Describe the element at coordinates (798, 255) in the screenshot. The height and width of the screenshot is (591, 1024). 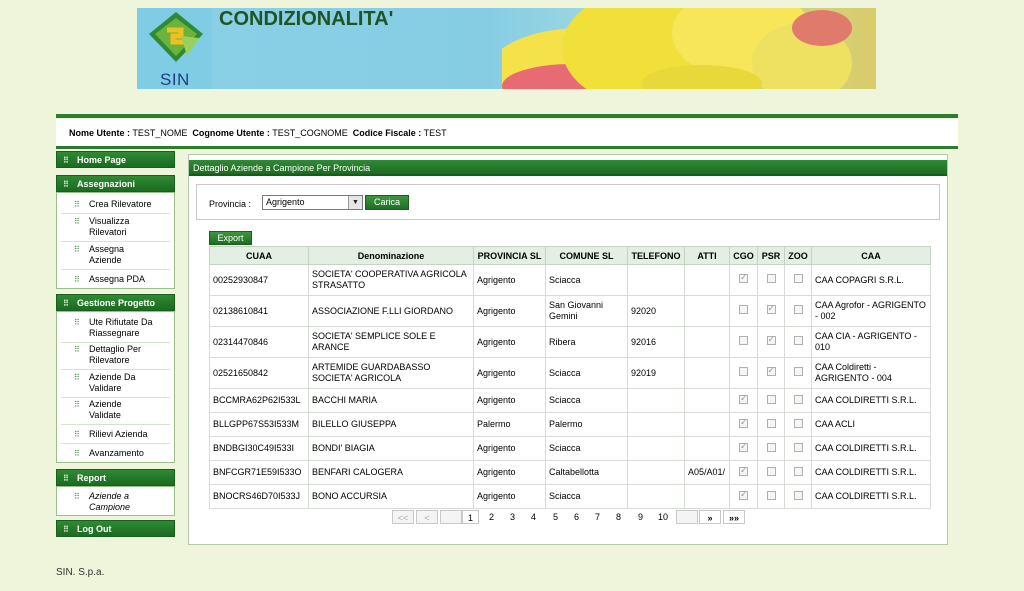
I see `col-header-zoo: ZOO` at that location.